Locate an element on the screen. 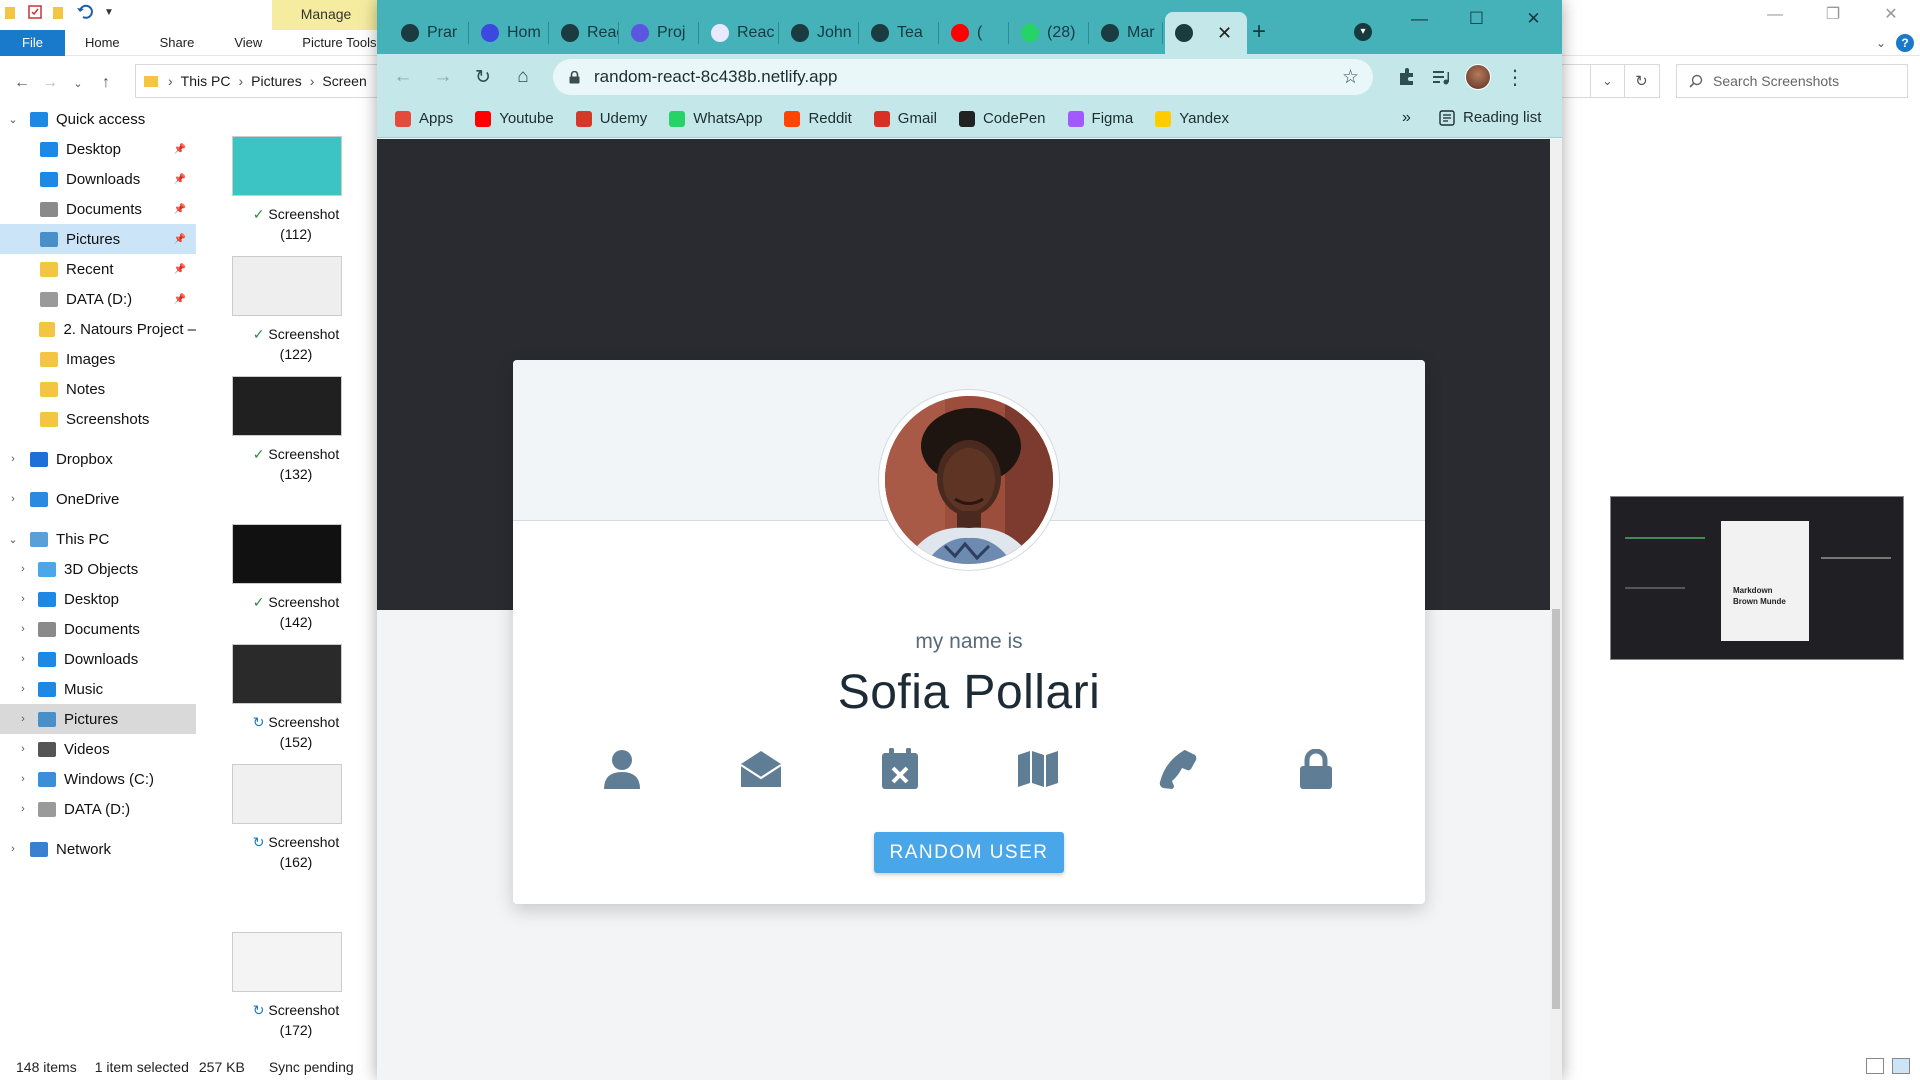  bookmark-item: Reddit is located at coordinates (818, 118).